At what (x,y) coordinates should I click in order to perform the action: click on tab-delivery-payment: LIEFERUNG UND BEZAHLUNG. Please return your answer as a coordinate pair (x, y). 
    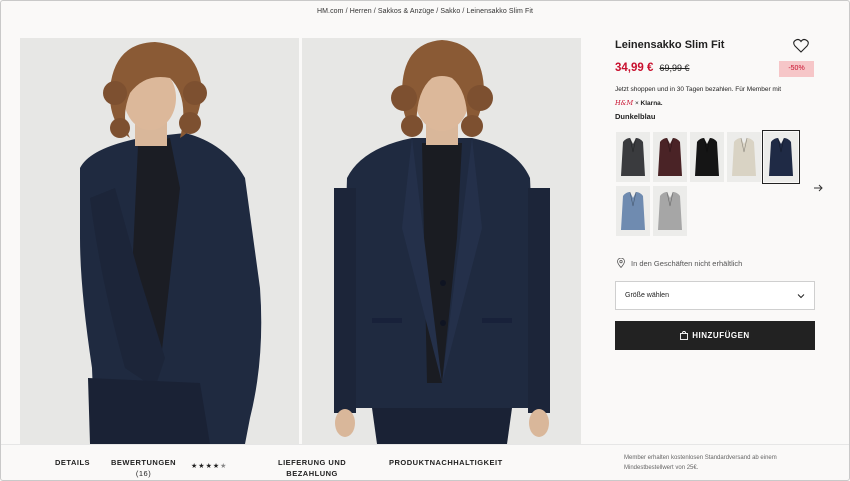
    Looking at the image, I should click on (312, 468).